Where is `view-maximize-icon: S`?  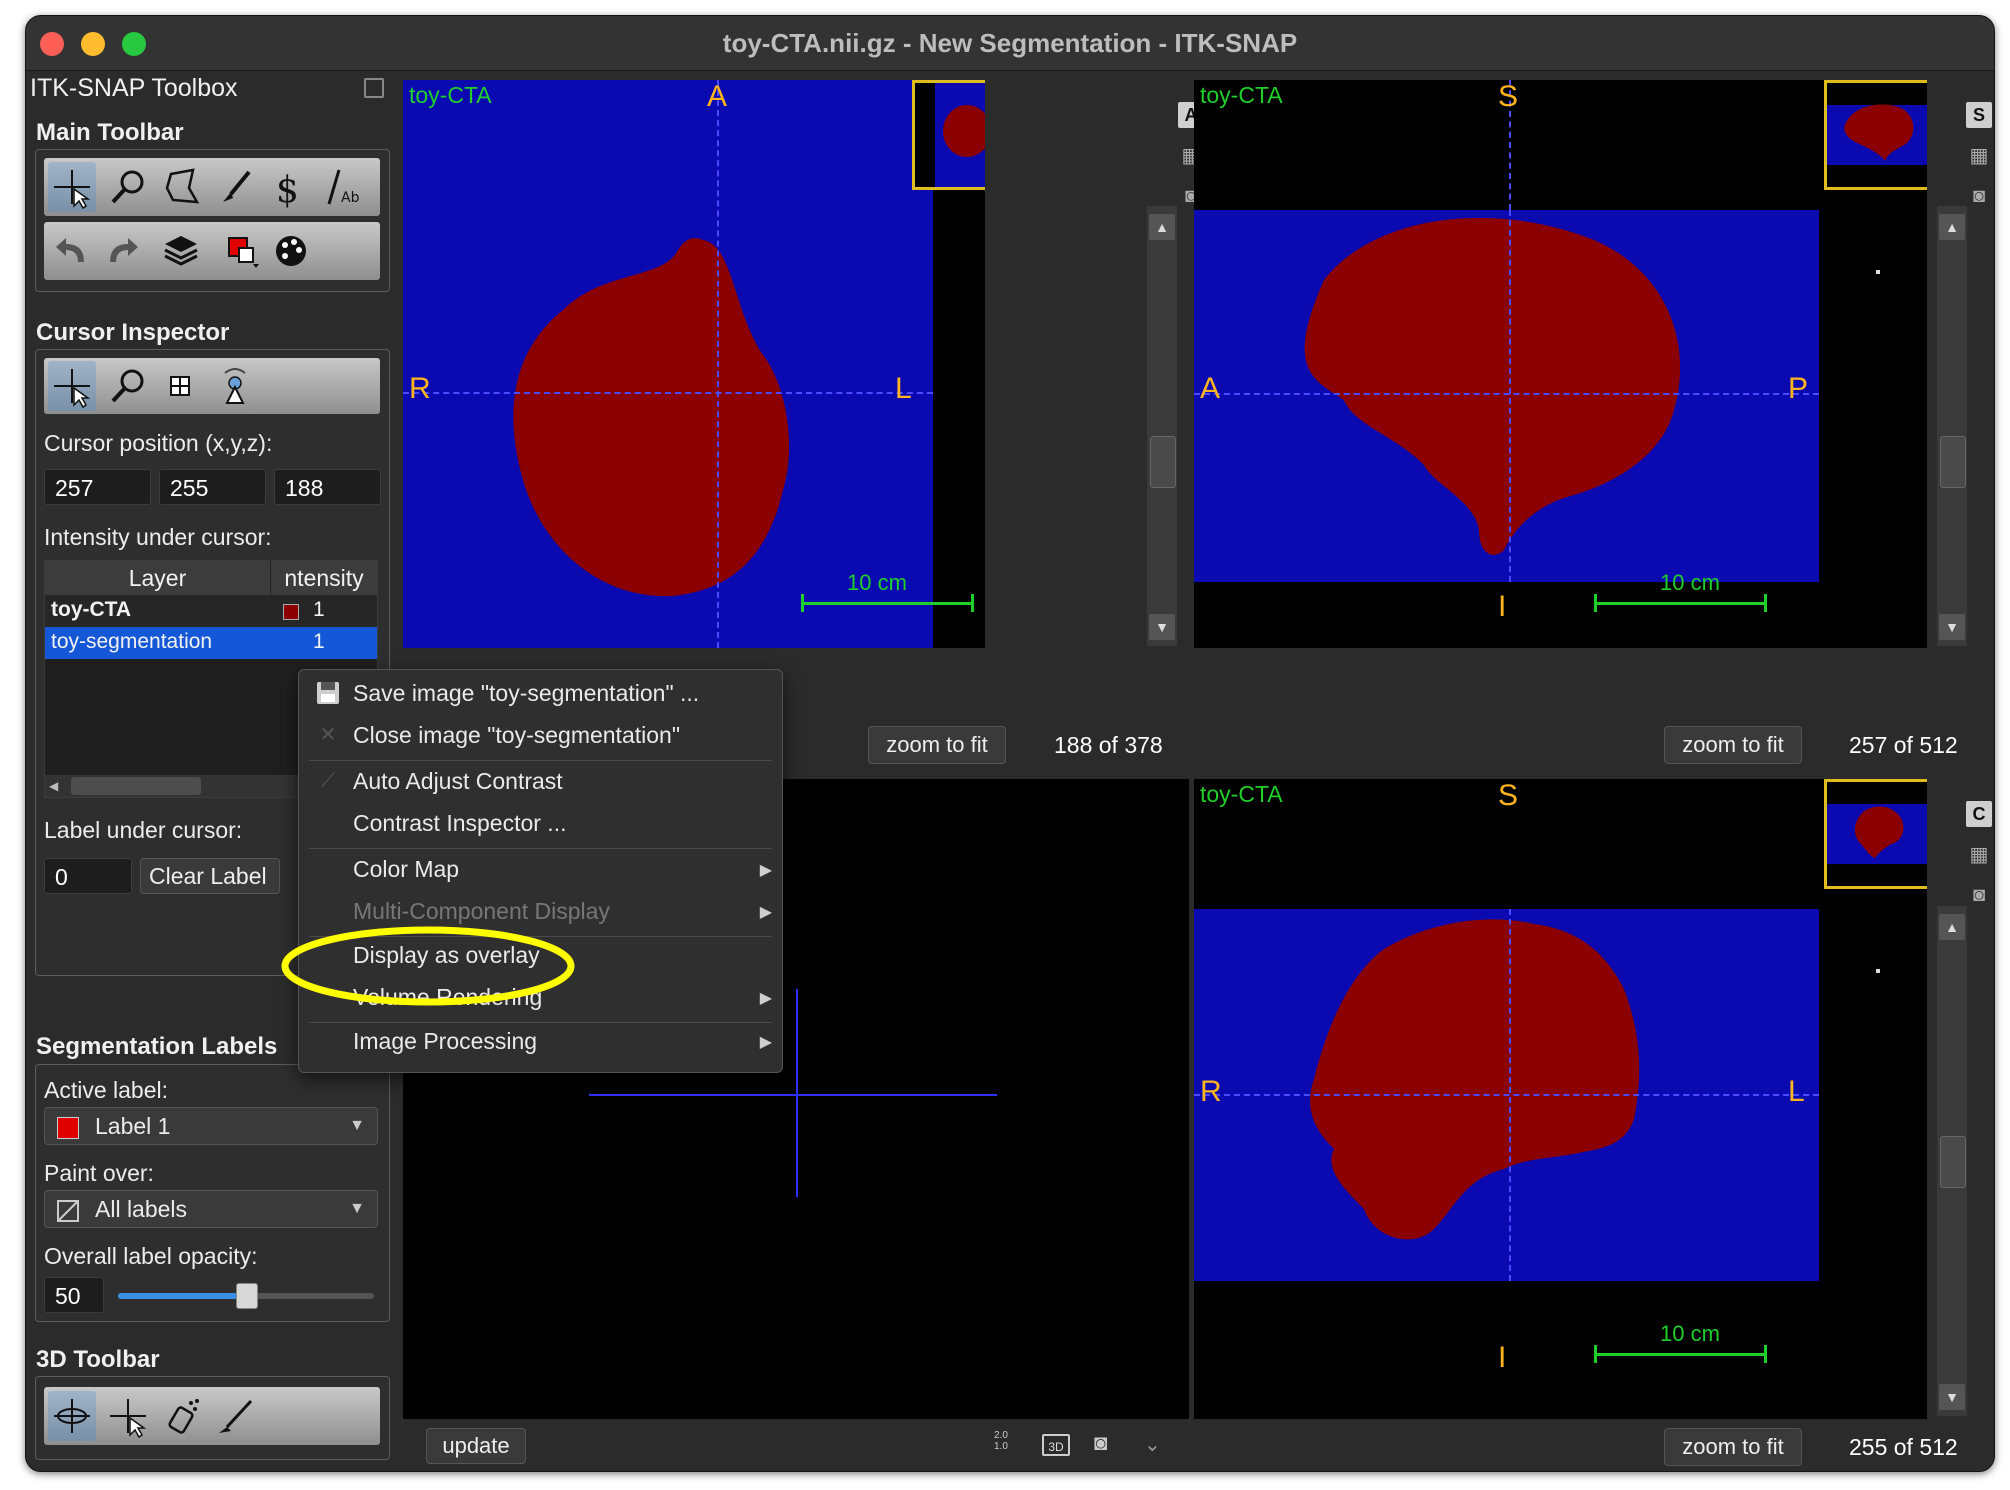
view-maximize-icon: S is located at coordinates (1979, 115).